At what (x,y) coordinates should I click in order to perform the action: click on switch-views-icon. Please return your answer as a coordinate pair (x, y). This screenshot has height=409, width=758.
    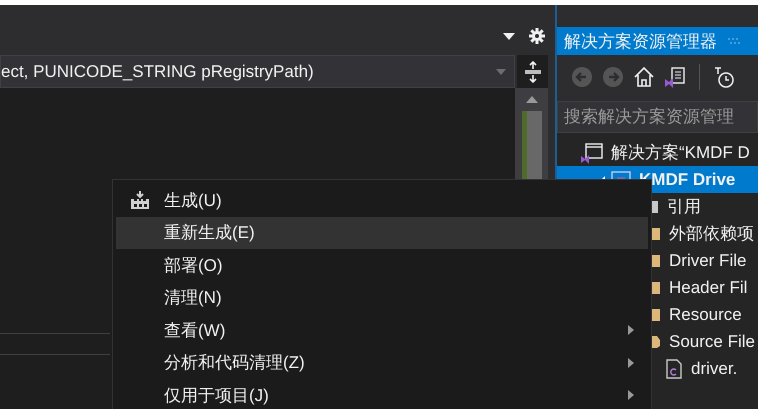
    Looking at the image, I should click on (675, 77).